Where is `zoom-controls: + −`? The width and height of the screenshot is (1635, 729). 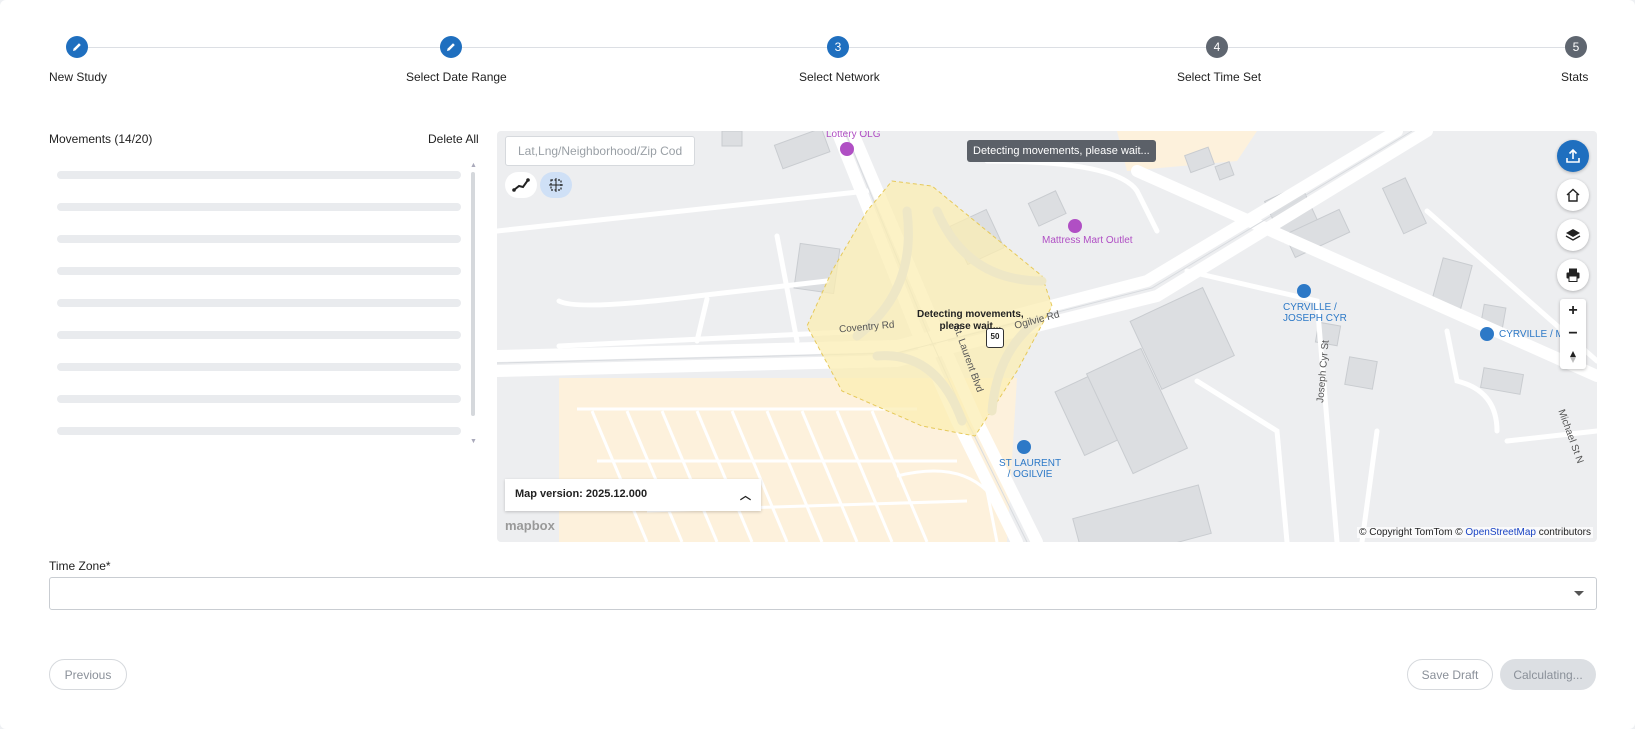
zoom-controls: + − is located at coordinates (1573, 334).